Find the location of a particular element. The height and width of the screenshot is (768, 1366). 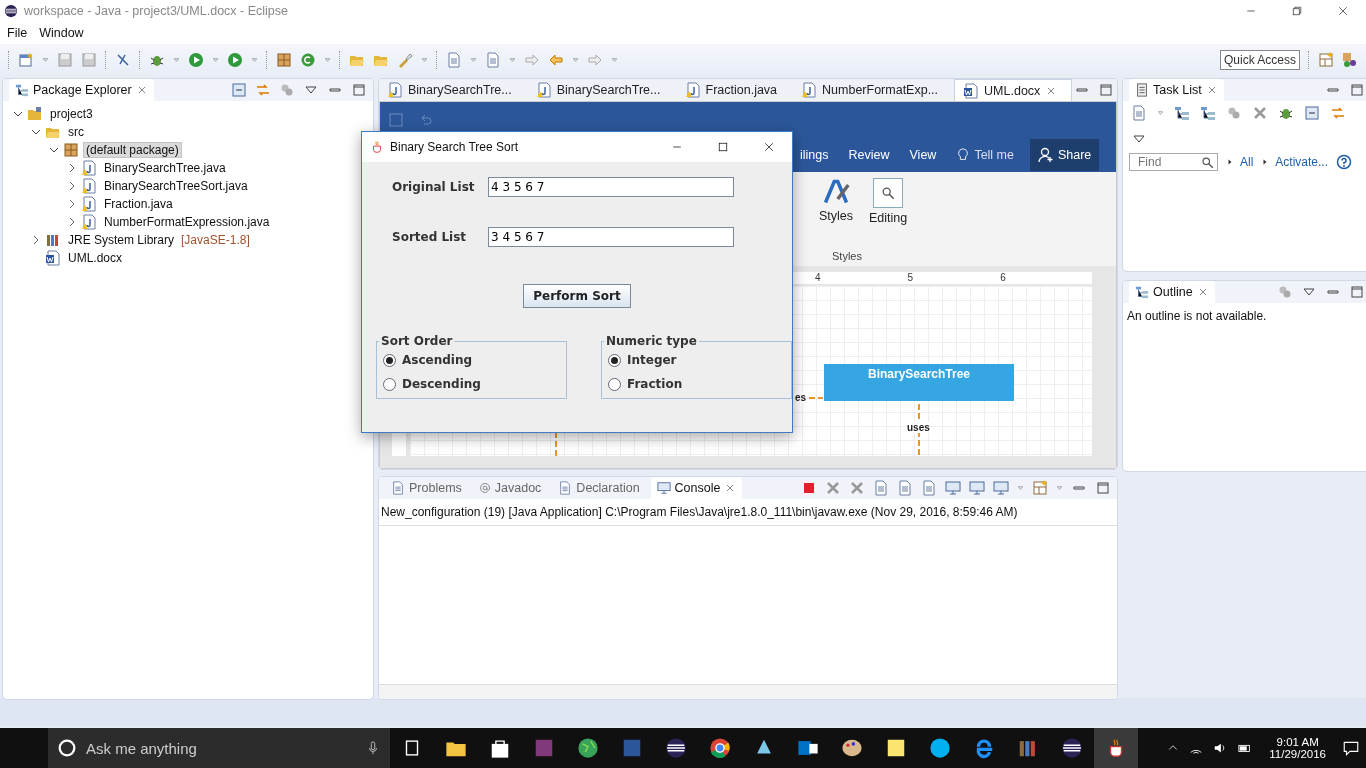

list-field: 3 4 5 6 7 is located at coordinates (611, 237).